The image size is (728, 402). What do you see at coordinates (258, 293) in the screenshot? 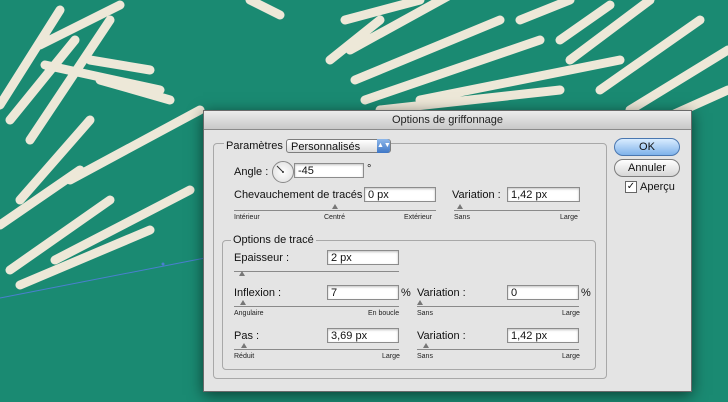
I see `inflexion-label: Inflexion :` at bounding box center [258, 293].